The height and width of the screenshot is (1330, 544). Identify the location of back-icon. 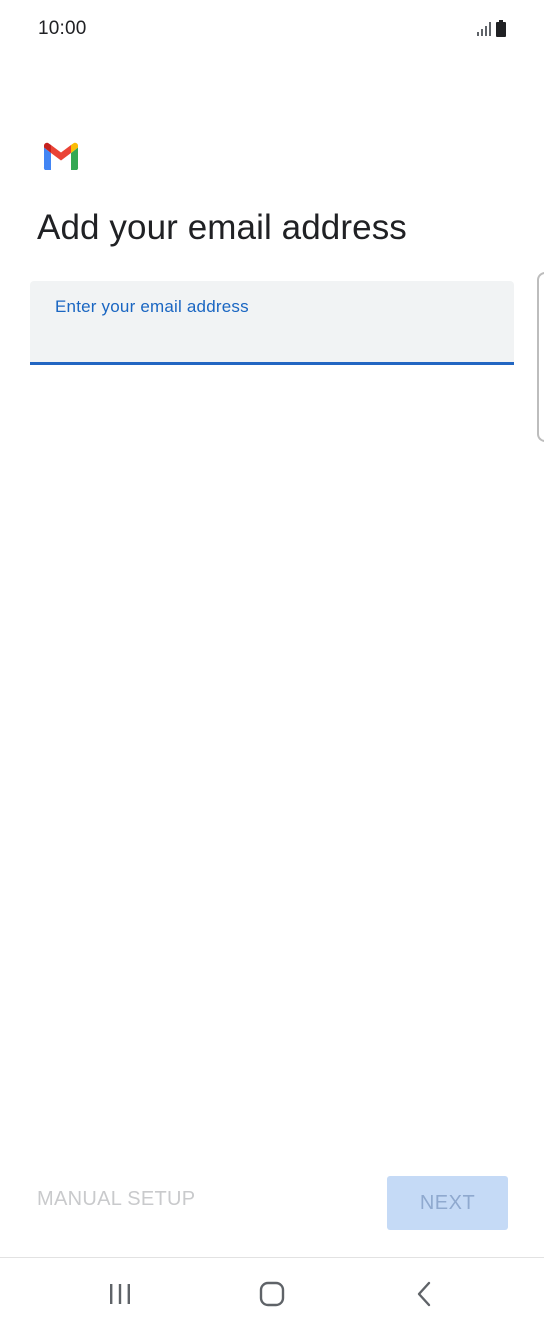
(424, 1296).